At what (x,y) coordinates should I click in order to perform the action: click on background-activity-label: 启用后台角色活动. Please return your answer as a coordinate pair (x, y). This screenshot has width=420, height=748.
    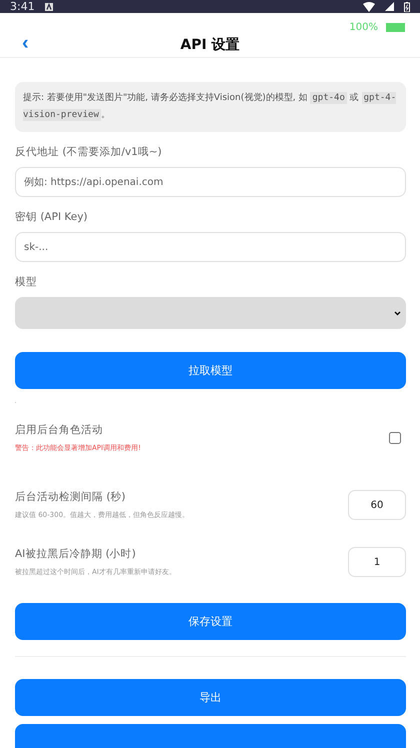
    Looking at the image, I should click on (59, 430).